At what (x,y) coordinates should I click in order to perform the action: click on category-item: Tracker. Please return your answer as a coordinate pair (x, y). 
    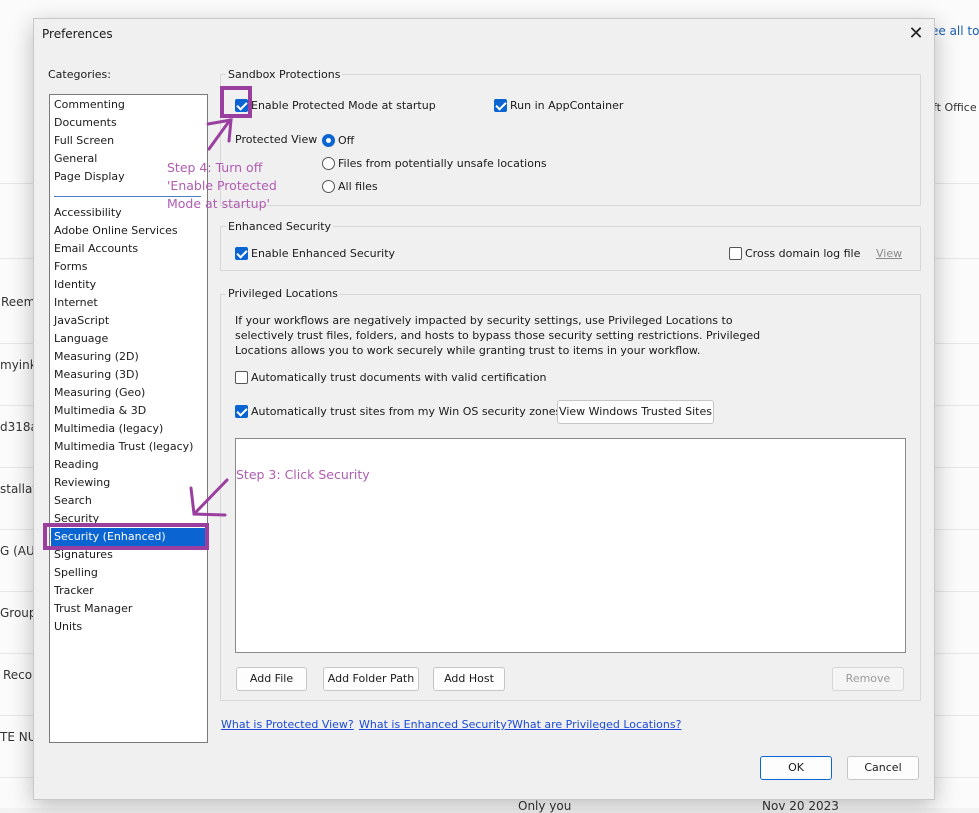
    Looking at the image, I should click on (74, 591).